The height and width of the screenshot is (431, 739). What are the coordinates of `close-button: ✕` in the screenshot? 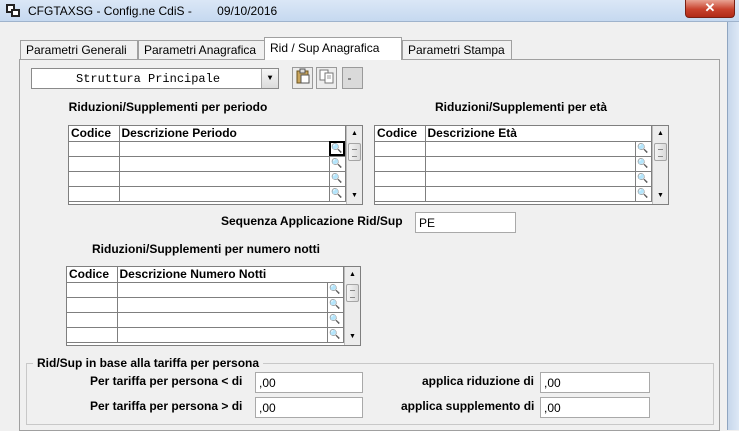 It's located at (710, 9).